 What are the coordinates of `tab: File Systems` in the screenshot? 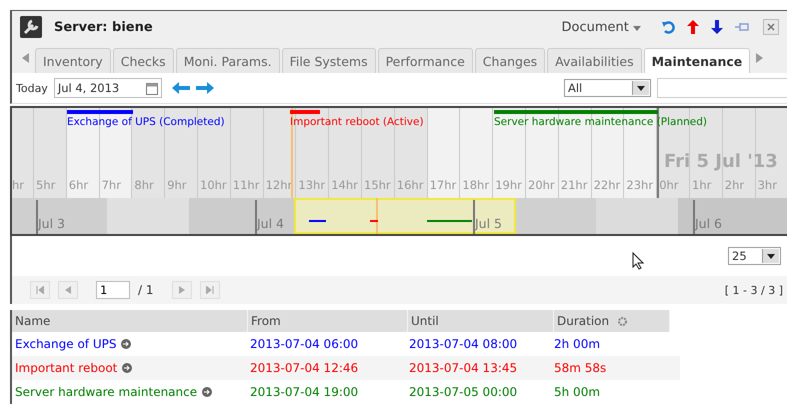 It's located at (329, 60).